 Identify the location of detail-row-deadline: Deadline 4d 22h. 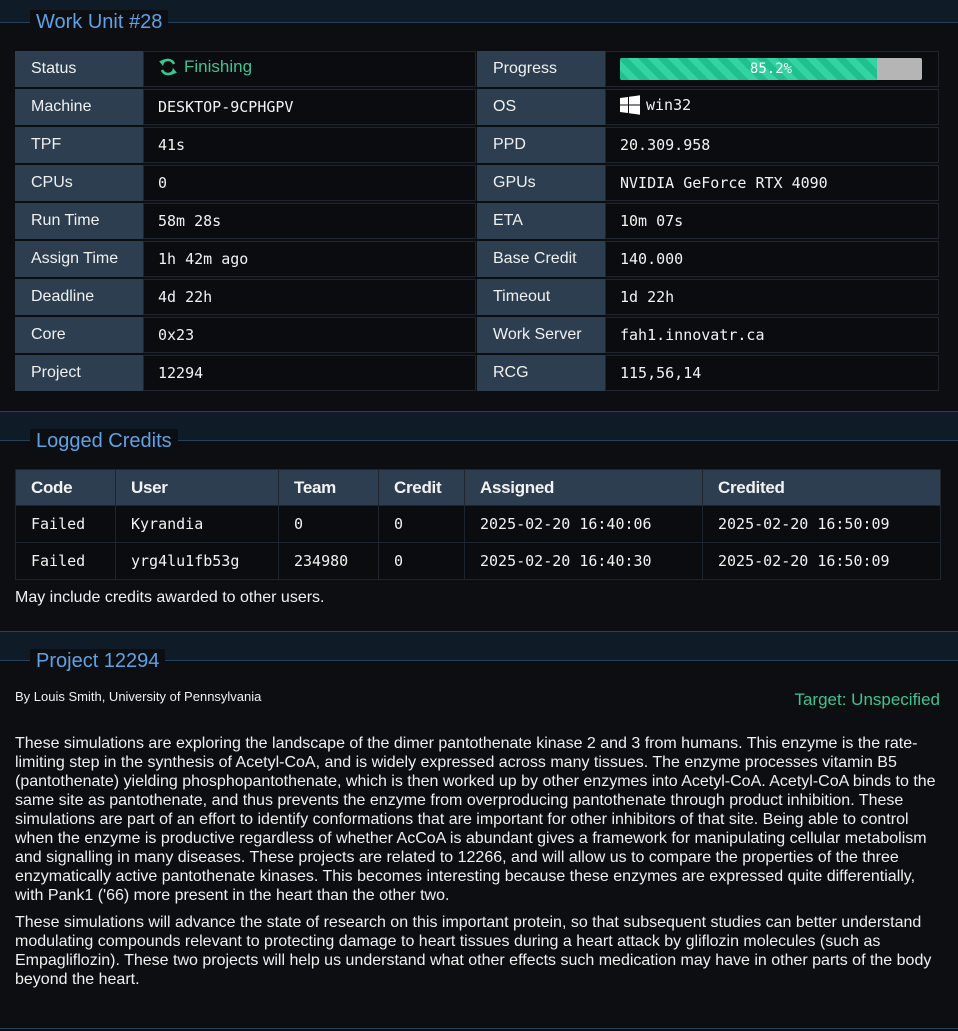
(245, 297).